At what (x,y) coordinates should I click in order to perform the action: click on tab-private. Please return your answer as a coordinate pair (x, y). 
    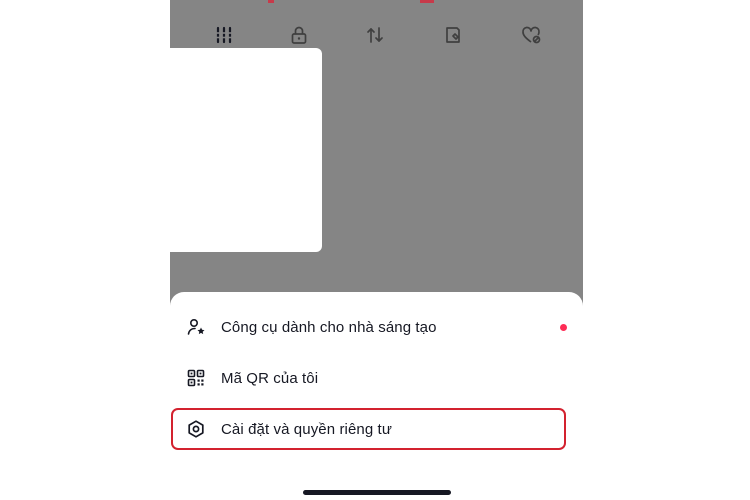
    Looking at the image, I should click on (299, 35).